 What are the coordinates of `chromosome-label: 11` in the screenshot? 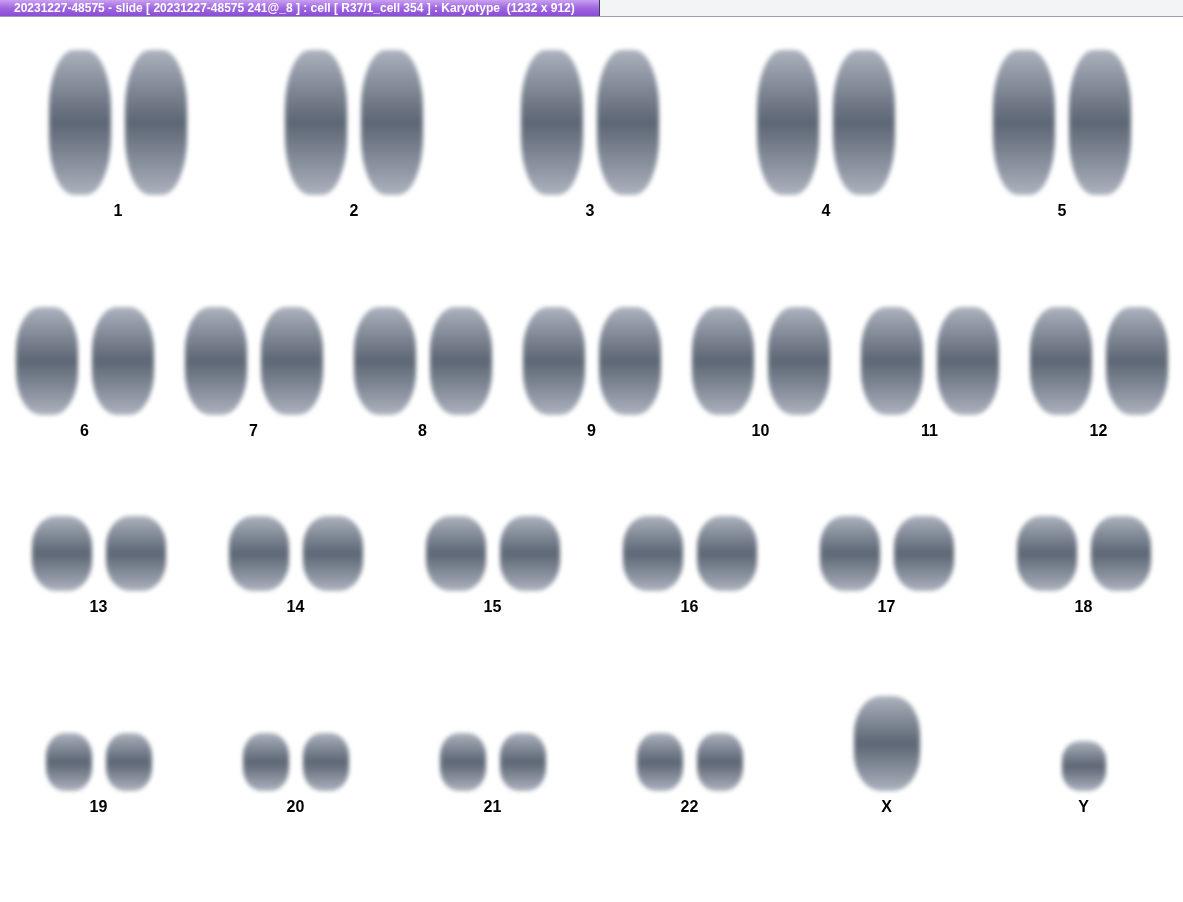 It's located at (929, 431).